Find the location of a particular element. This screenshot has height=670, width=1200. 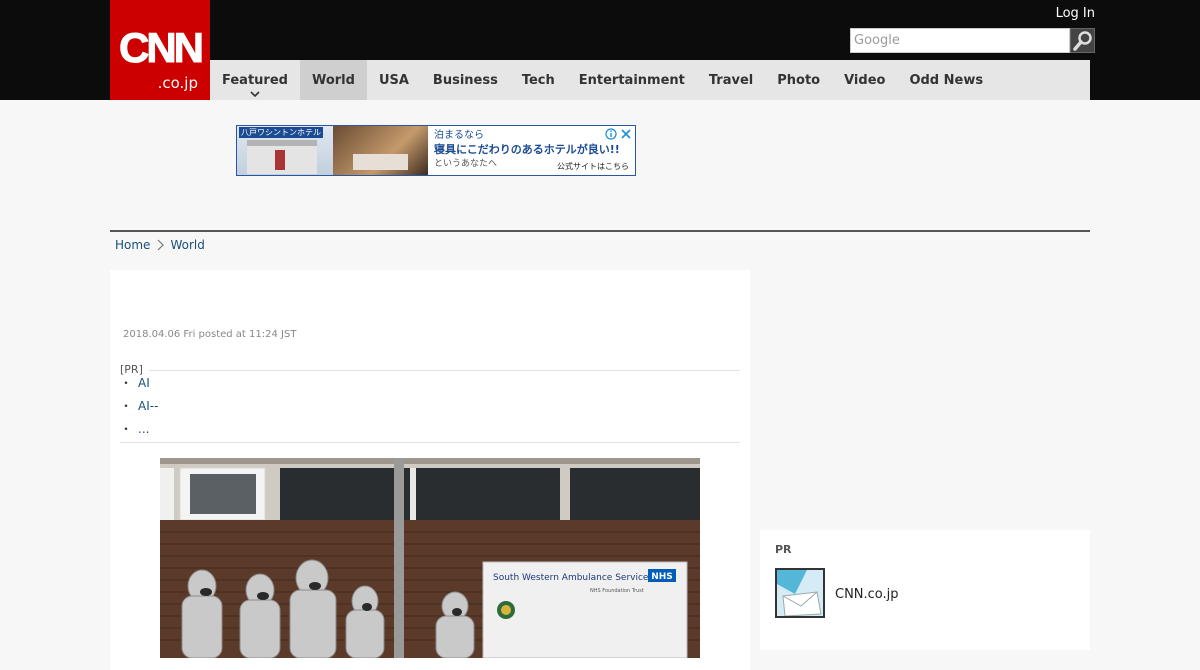

hotel-room-image is located at coordinates (380, 150).